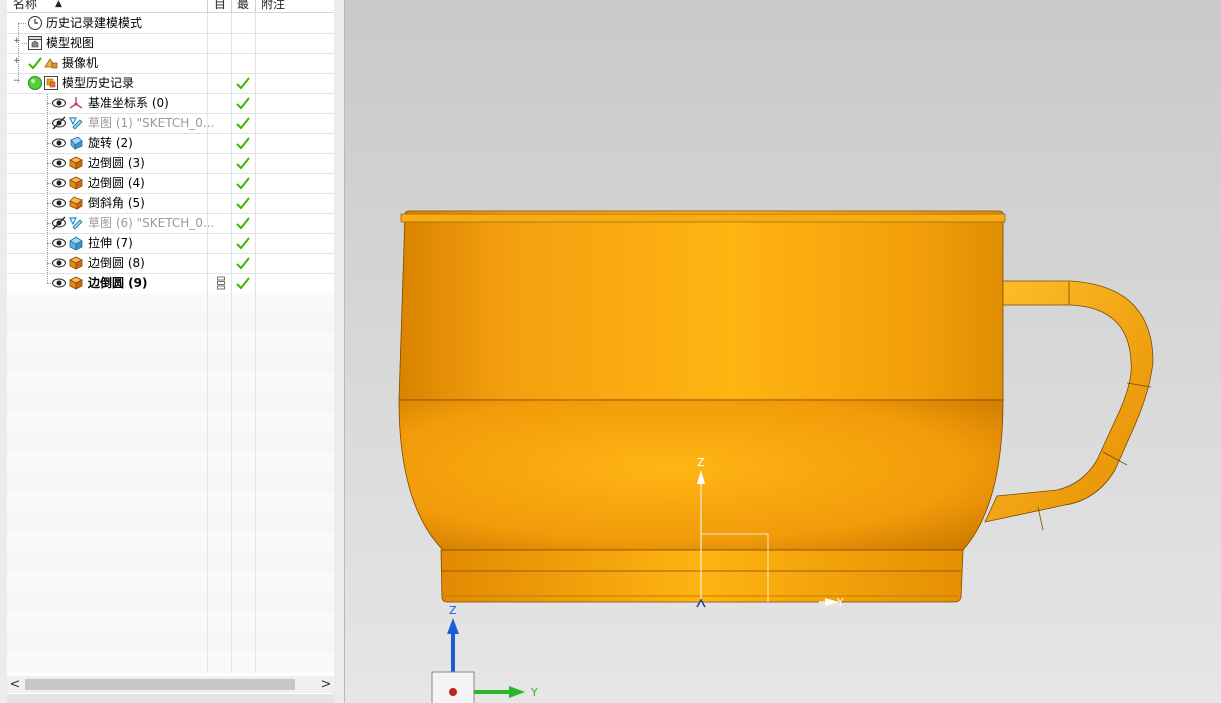  I want to click on package-icon, so click(221, 283).